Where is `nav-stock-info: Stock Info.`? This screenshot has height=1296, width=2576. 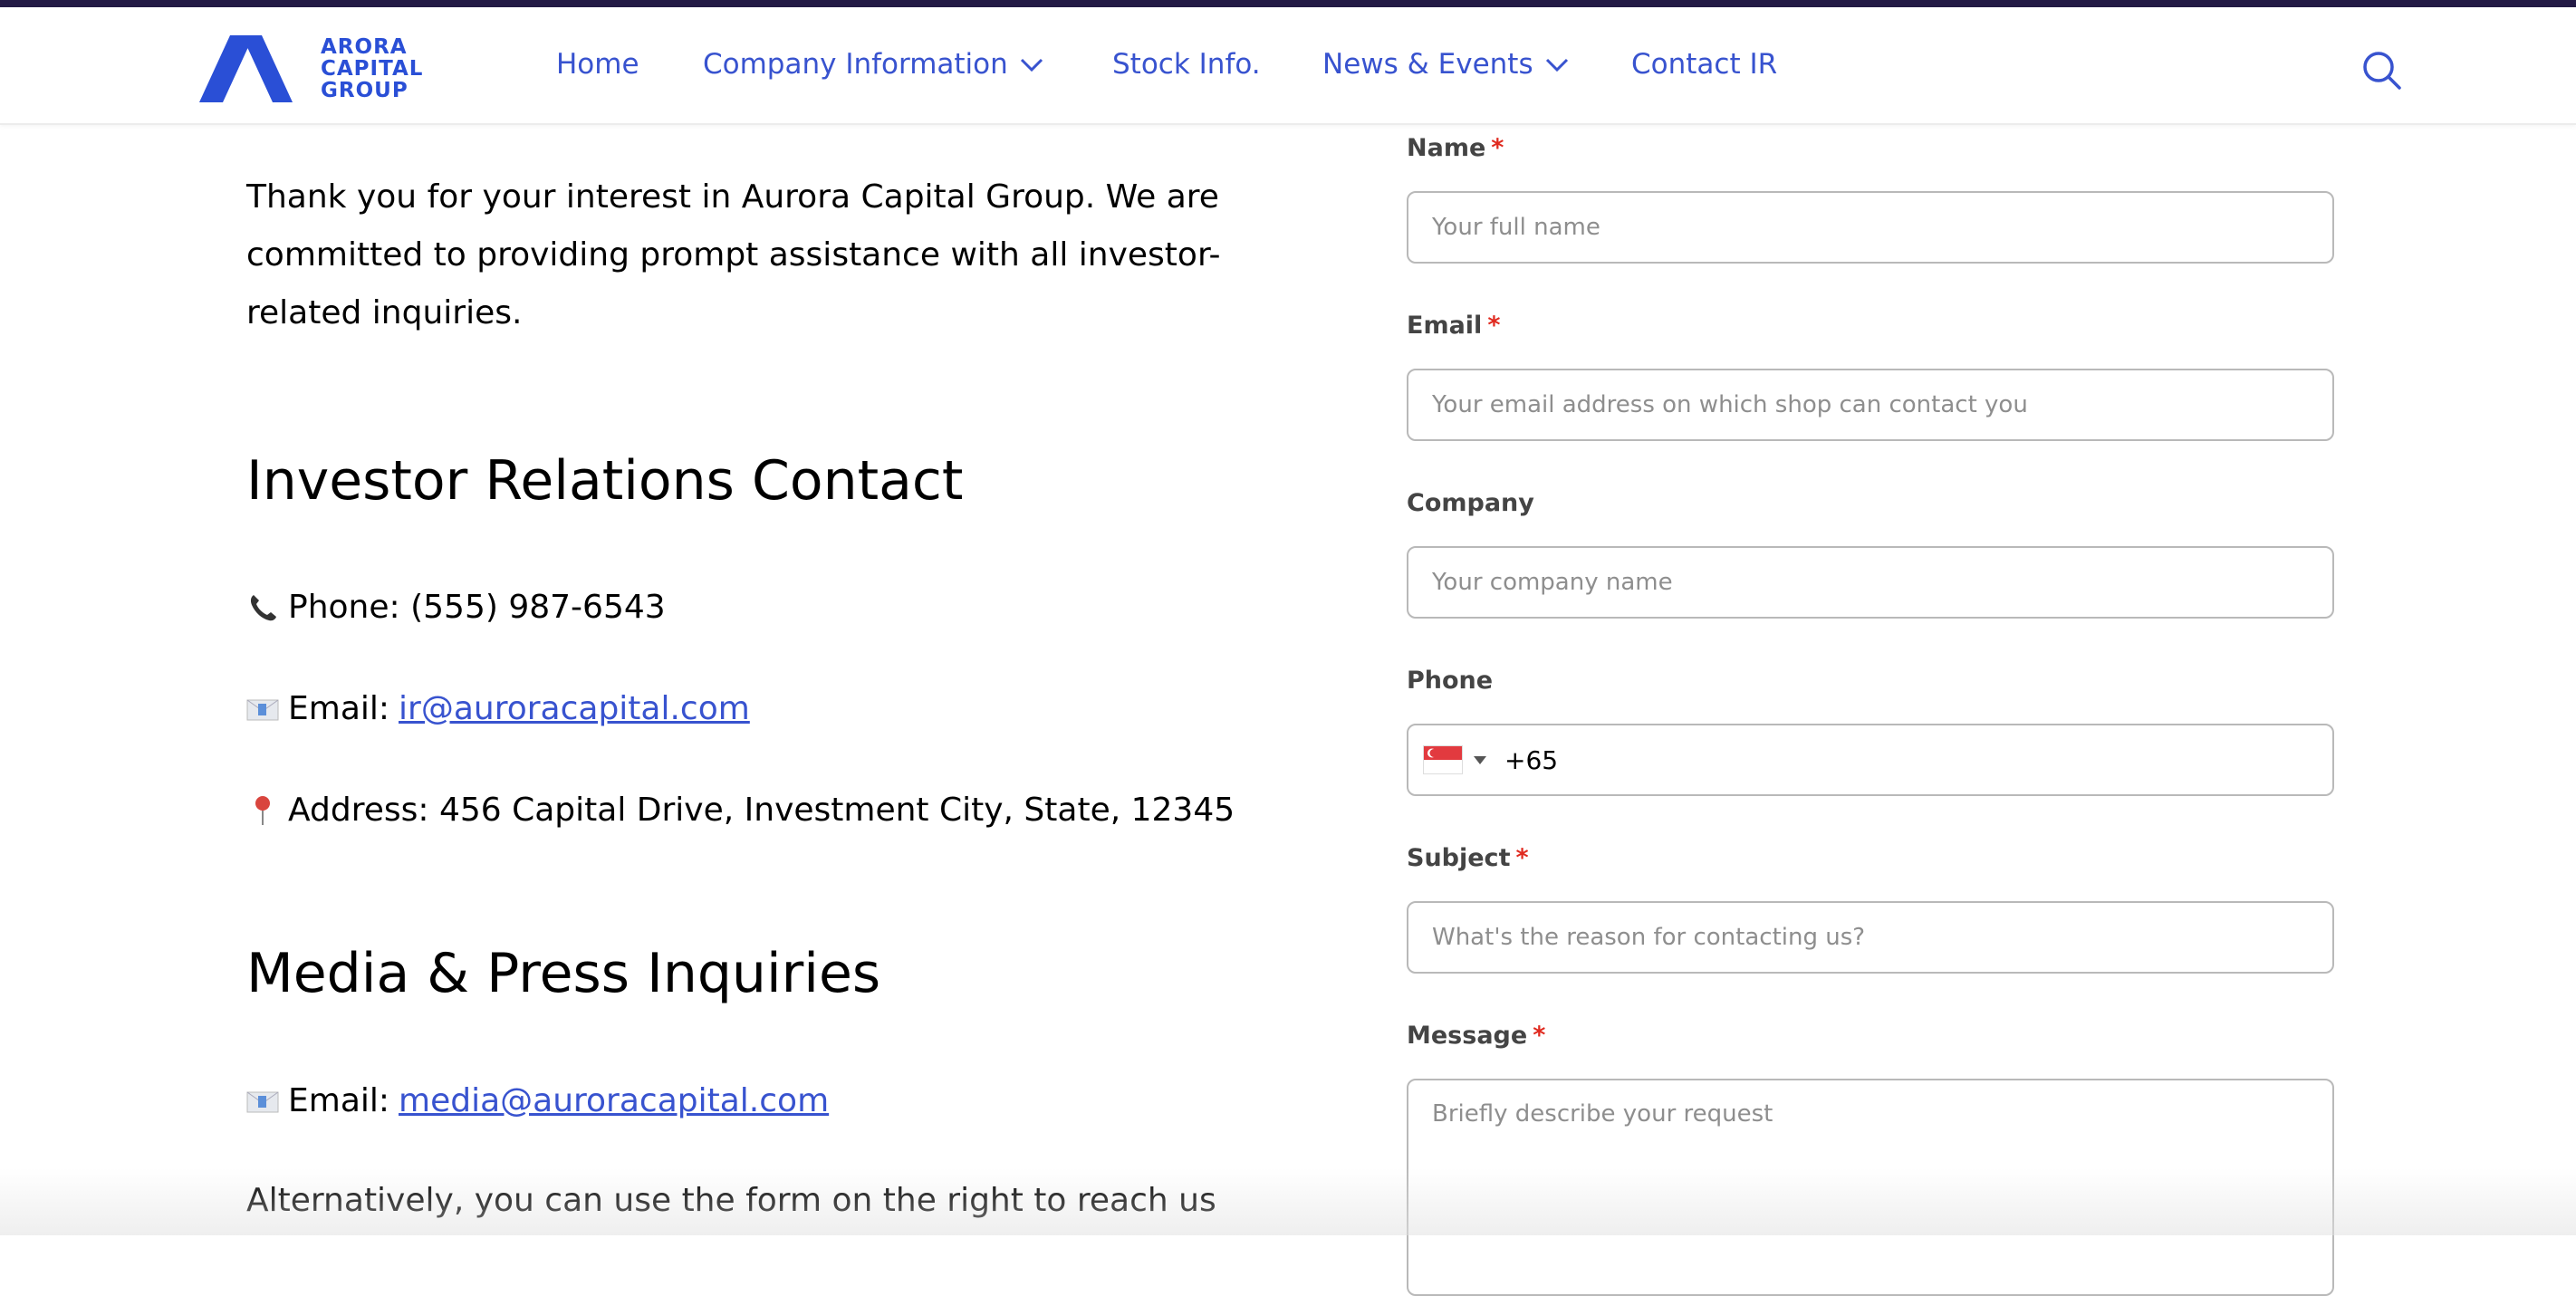
nav-stock-info: Stock Info. is located at coordinates (1186, 64).